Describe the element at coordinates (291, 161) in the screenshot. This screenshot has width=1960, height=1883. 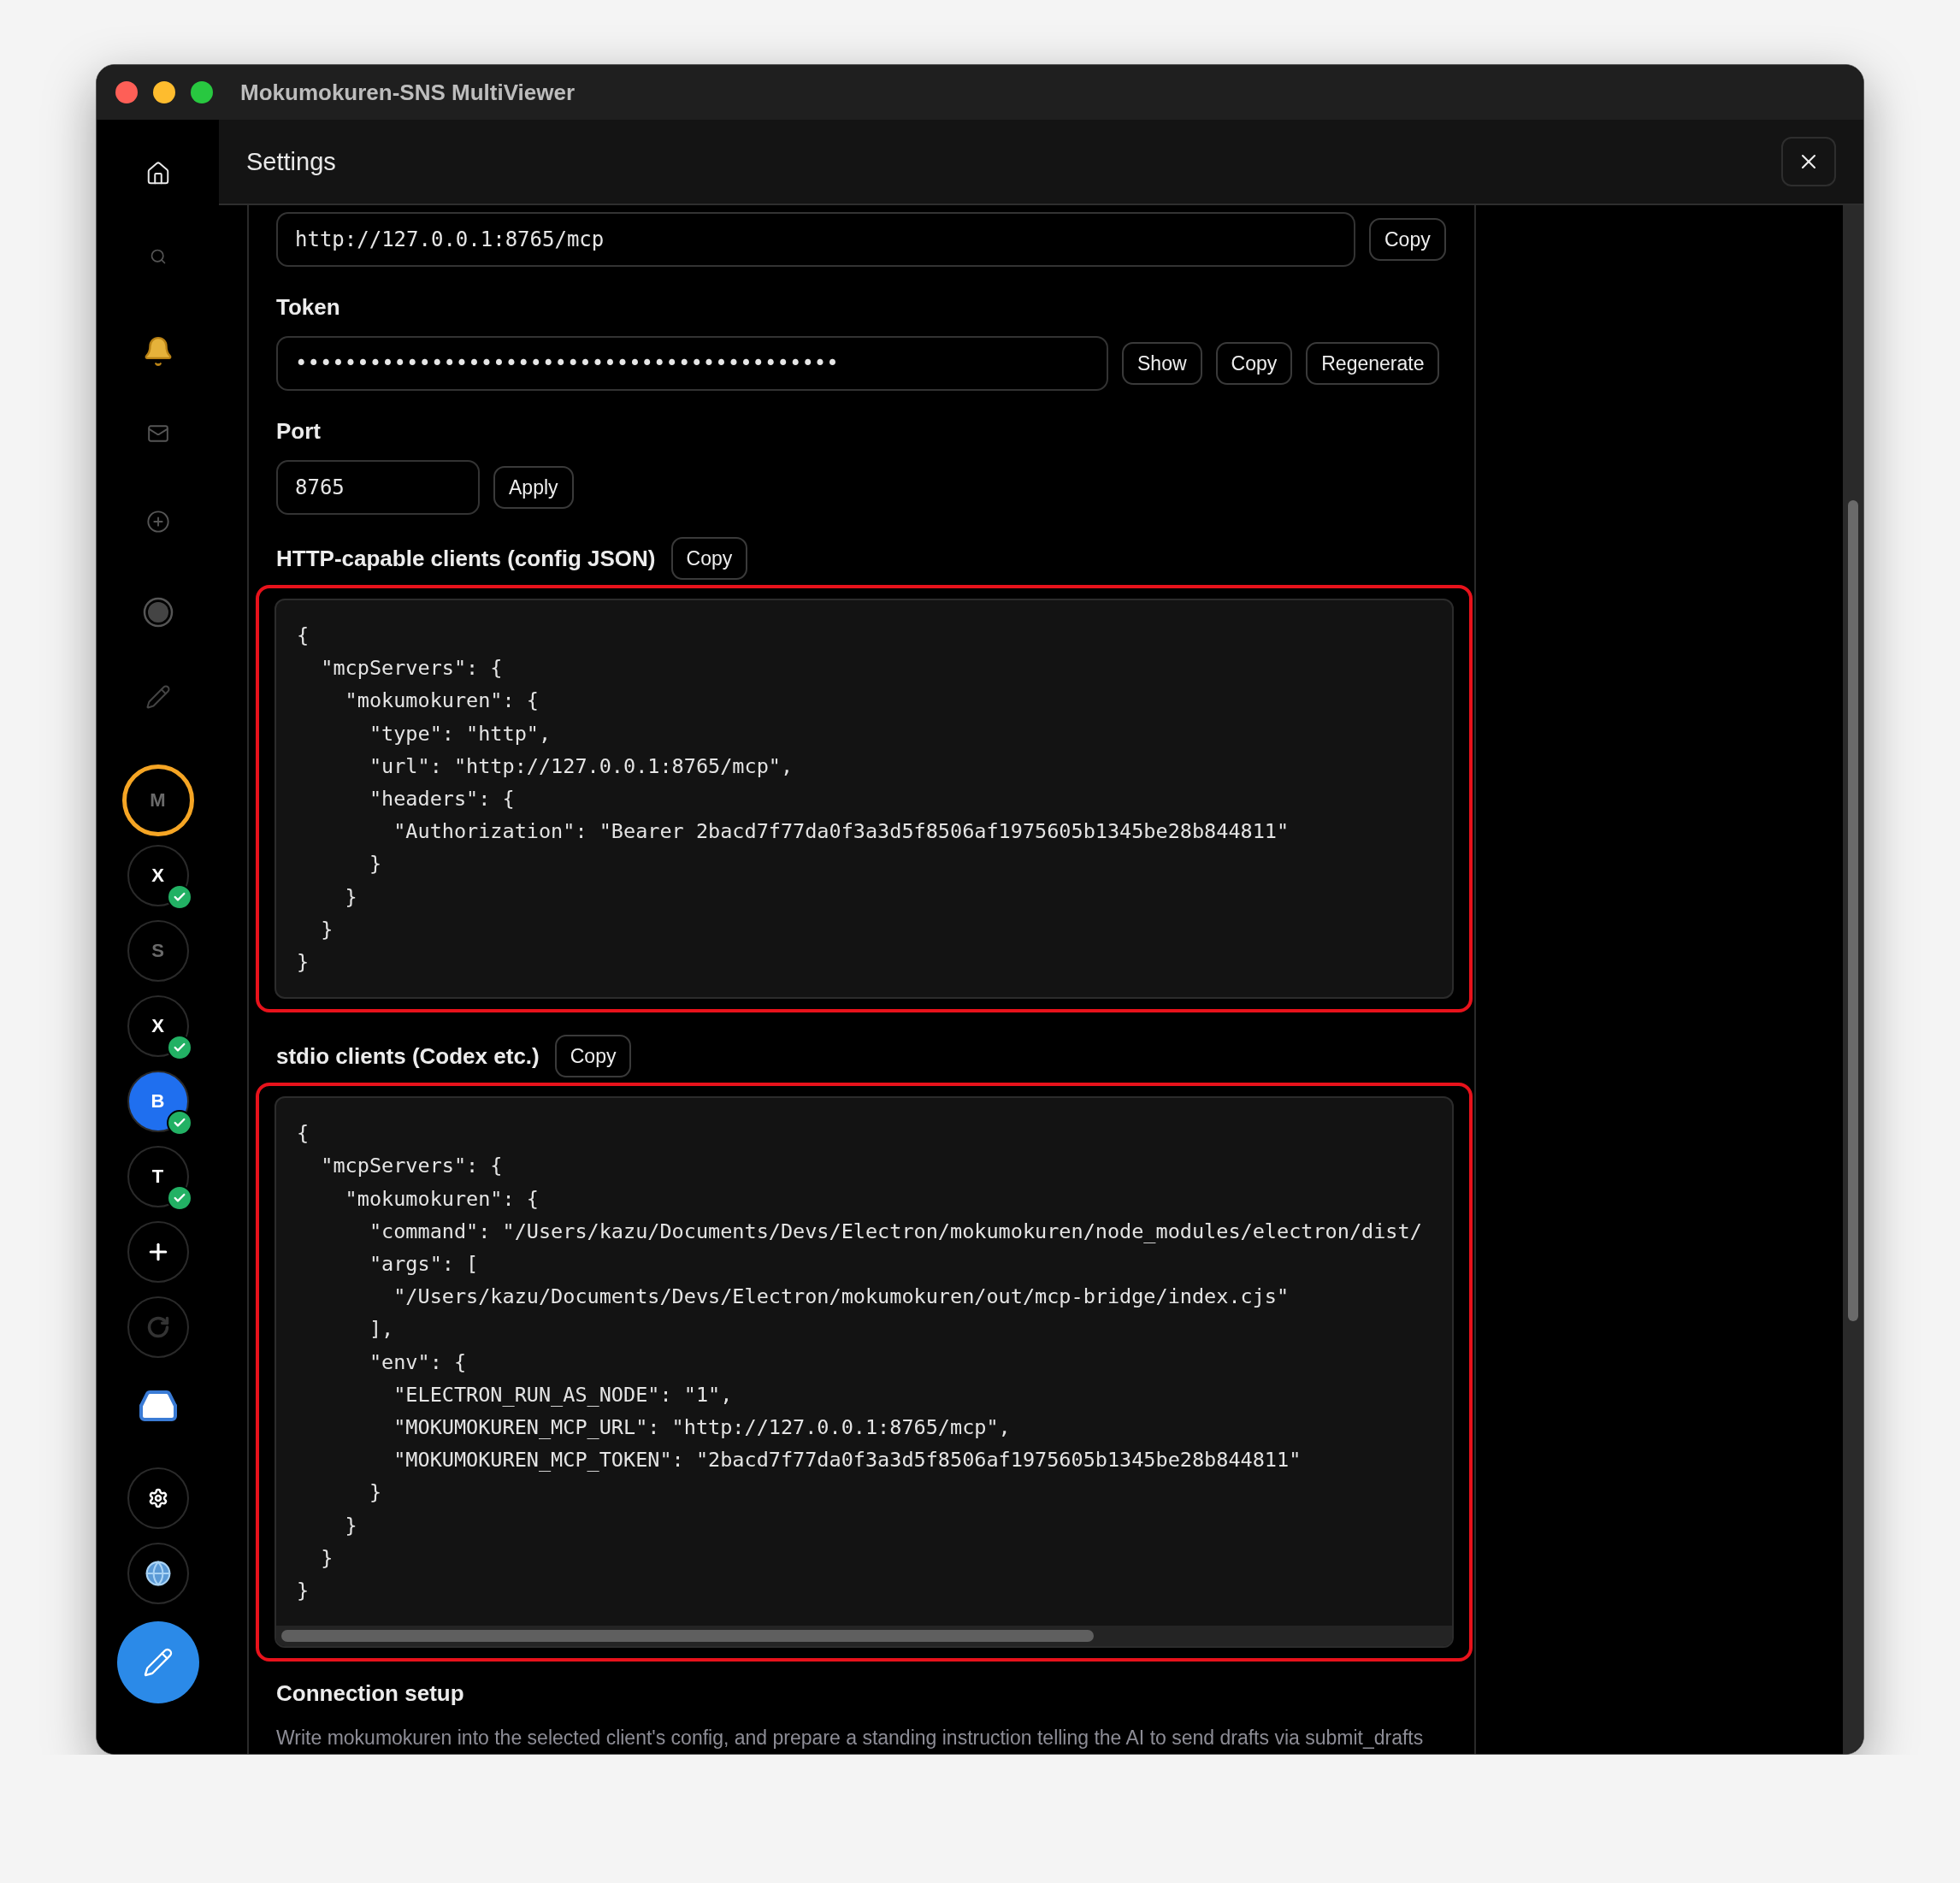
I see `settings-title: Settings` at that location.